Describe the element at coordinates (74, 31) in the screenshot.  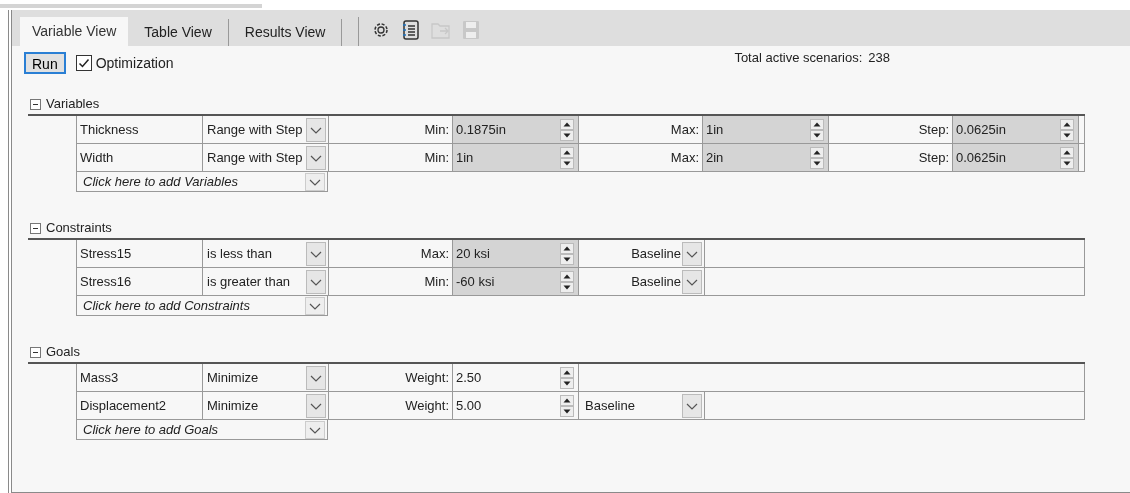
I see `tab: Variable View` at that location.